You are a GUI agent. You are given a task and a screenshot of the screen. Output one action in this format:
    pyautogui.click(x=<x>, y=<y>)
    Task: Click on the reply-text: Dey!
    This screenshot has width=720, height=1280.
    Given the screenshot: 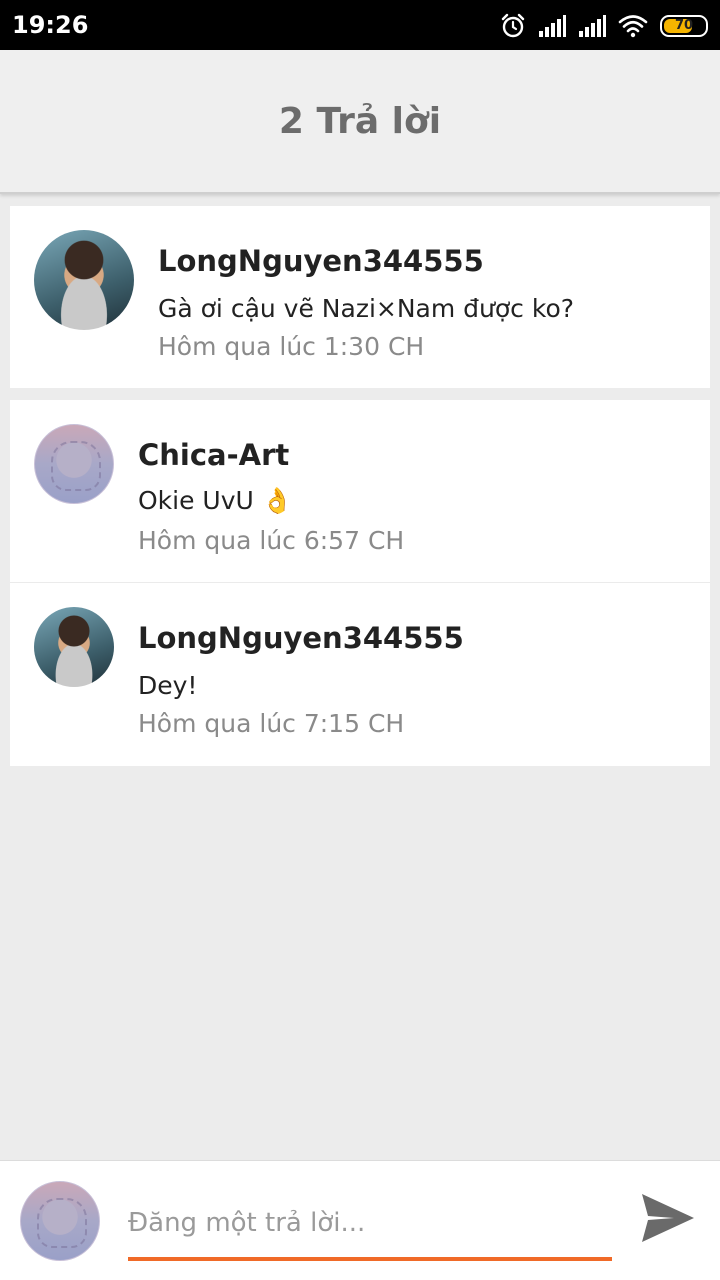 What is the action you would take?
    pyautogui.click(x=168, y=685)
    